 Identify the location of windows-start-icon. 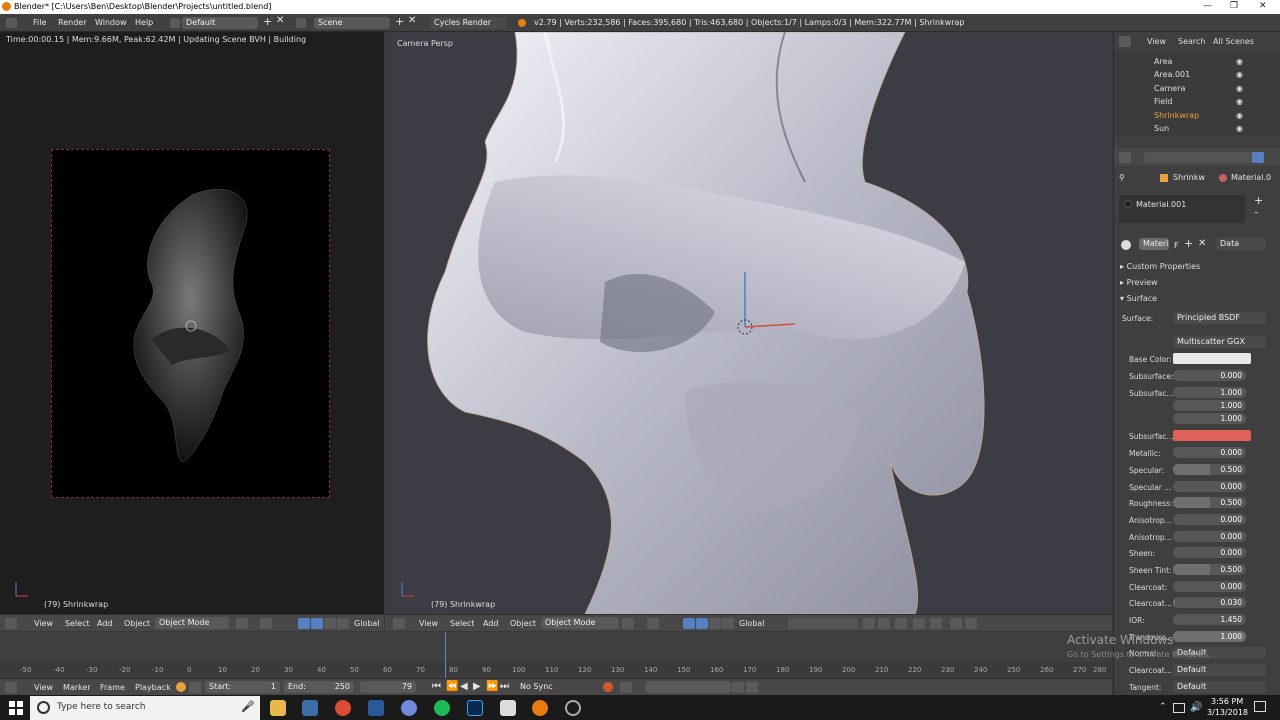
(16, 708).